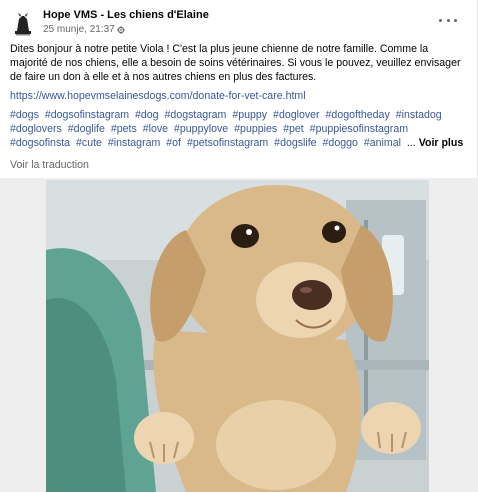 The height and width of the screenshot is (492, 478). I want to click on hashtag-link: #petsofinstagram, so click(227, 143).